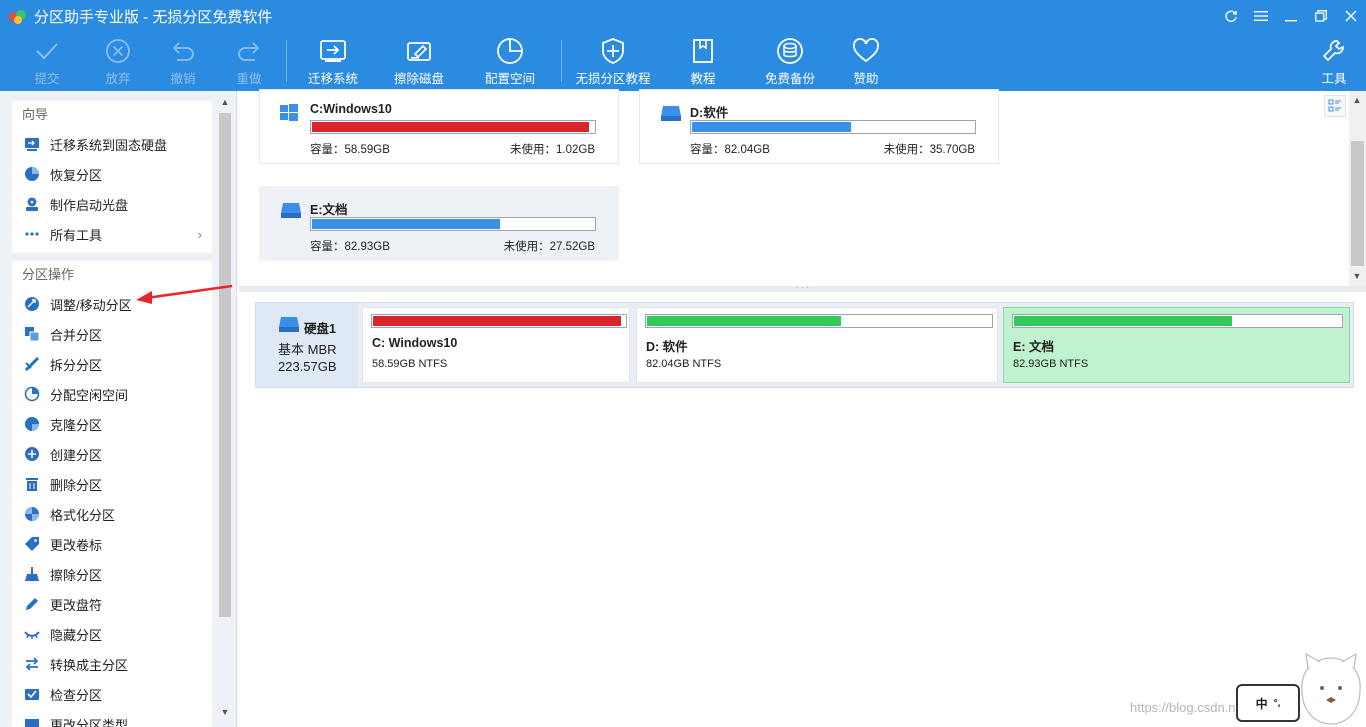 The width and height of the screenshot is (1366, 727). What do you see at coordinates (510, 51) in the screenshot?
I see `pie-chart-icon` at bounding box center [510, 51].